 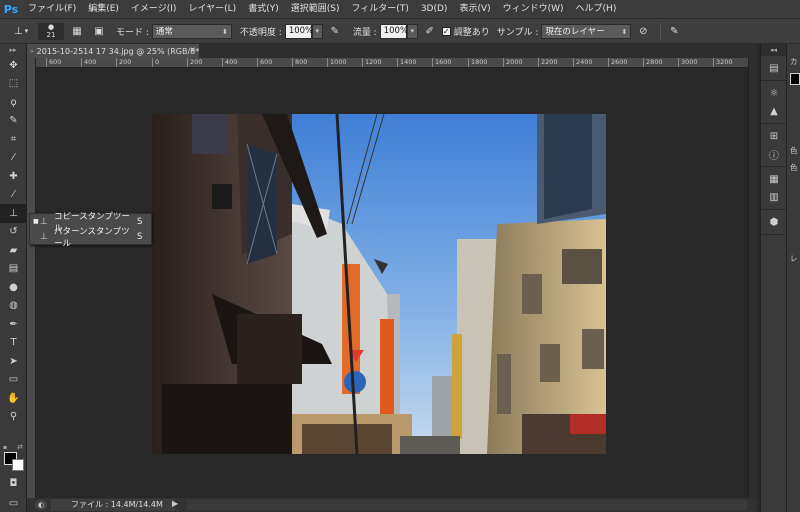 I want to click on 3d-panel-icon: ⬢, so click(x=774, y=222).